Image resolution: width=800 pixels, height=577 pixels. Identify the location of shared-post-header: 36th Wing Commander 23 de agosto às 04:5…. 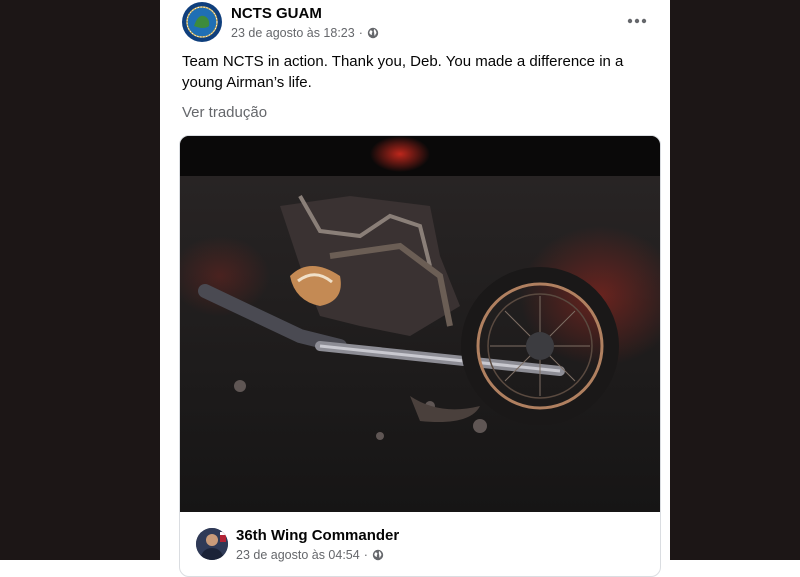
(420, 544).